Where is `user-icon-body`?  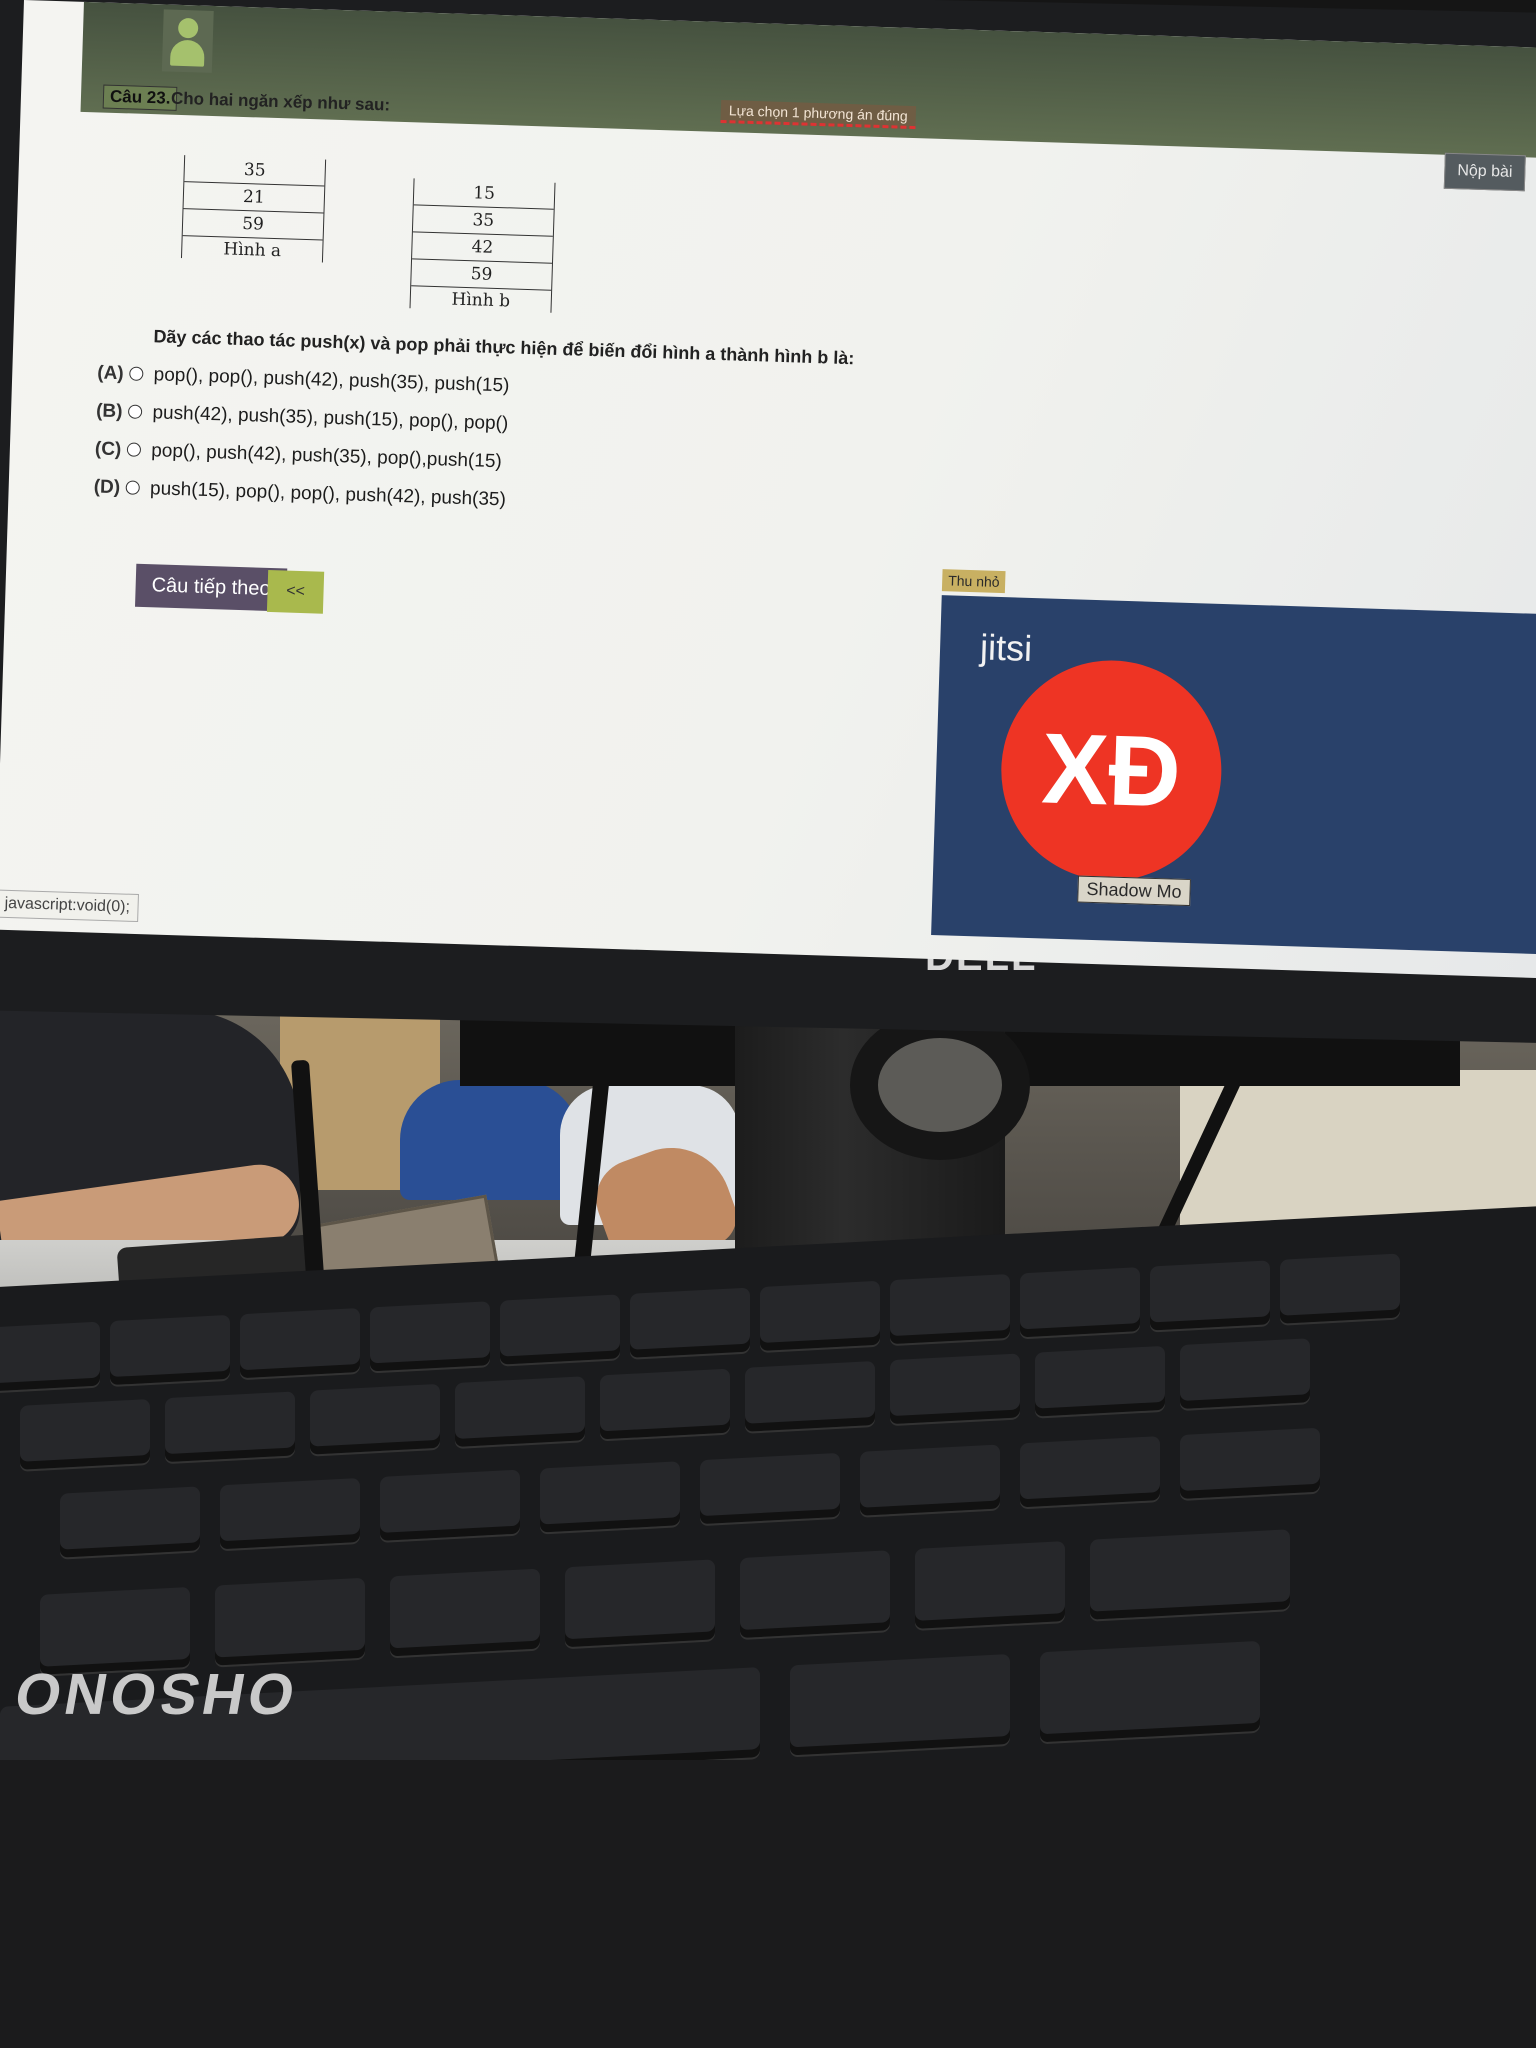 user-icon-body is located at coordinates (187, 53).